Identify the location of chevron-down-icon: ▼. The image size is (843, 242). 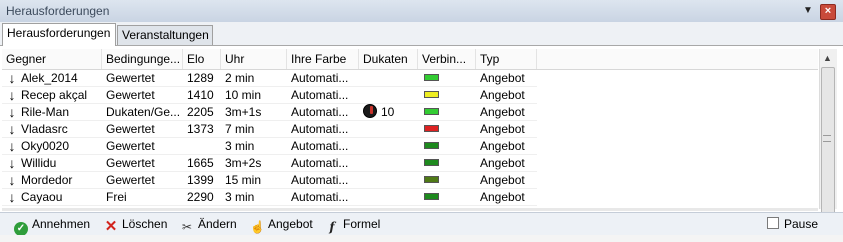
(808, 11).